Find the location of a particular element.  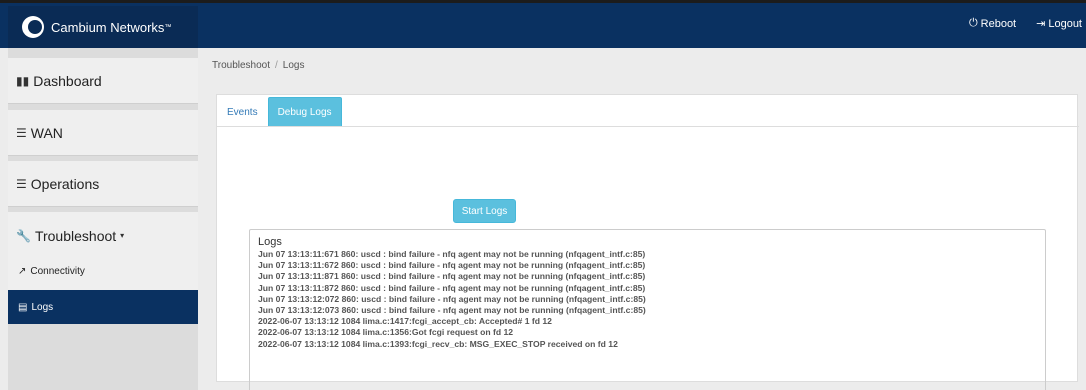

brand-name: Cambium Networks is located at coordinates (108, 27).